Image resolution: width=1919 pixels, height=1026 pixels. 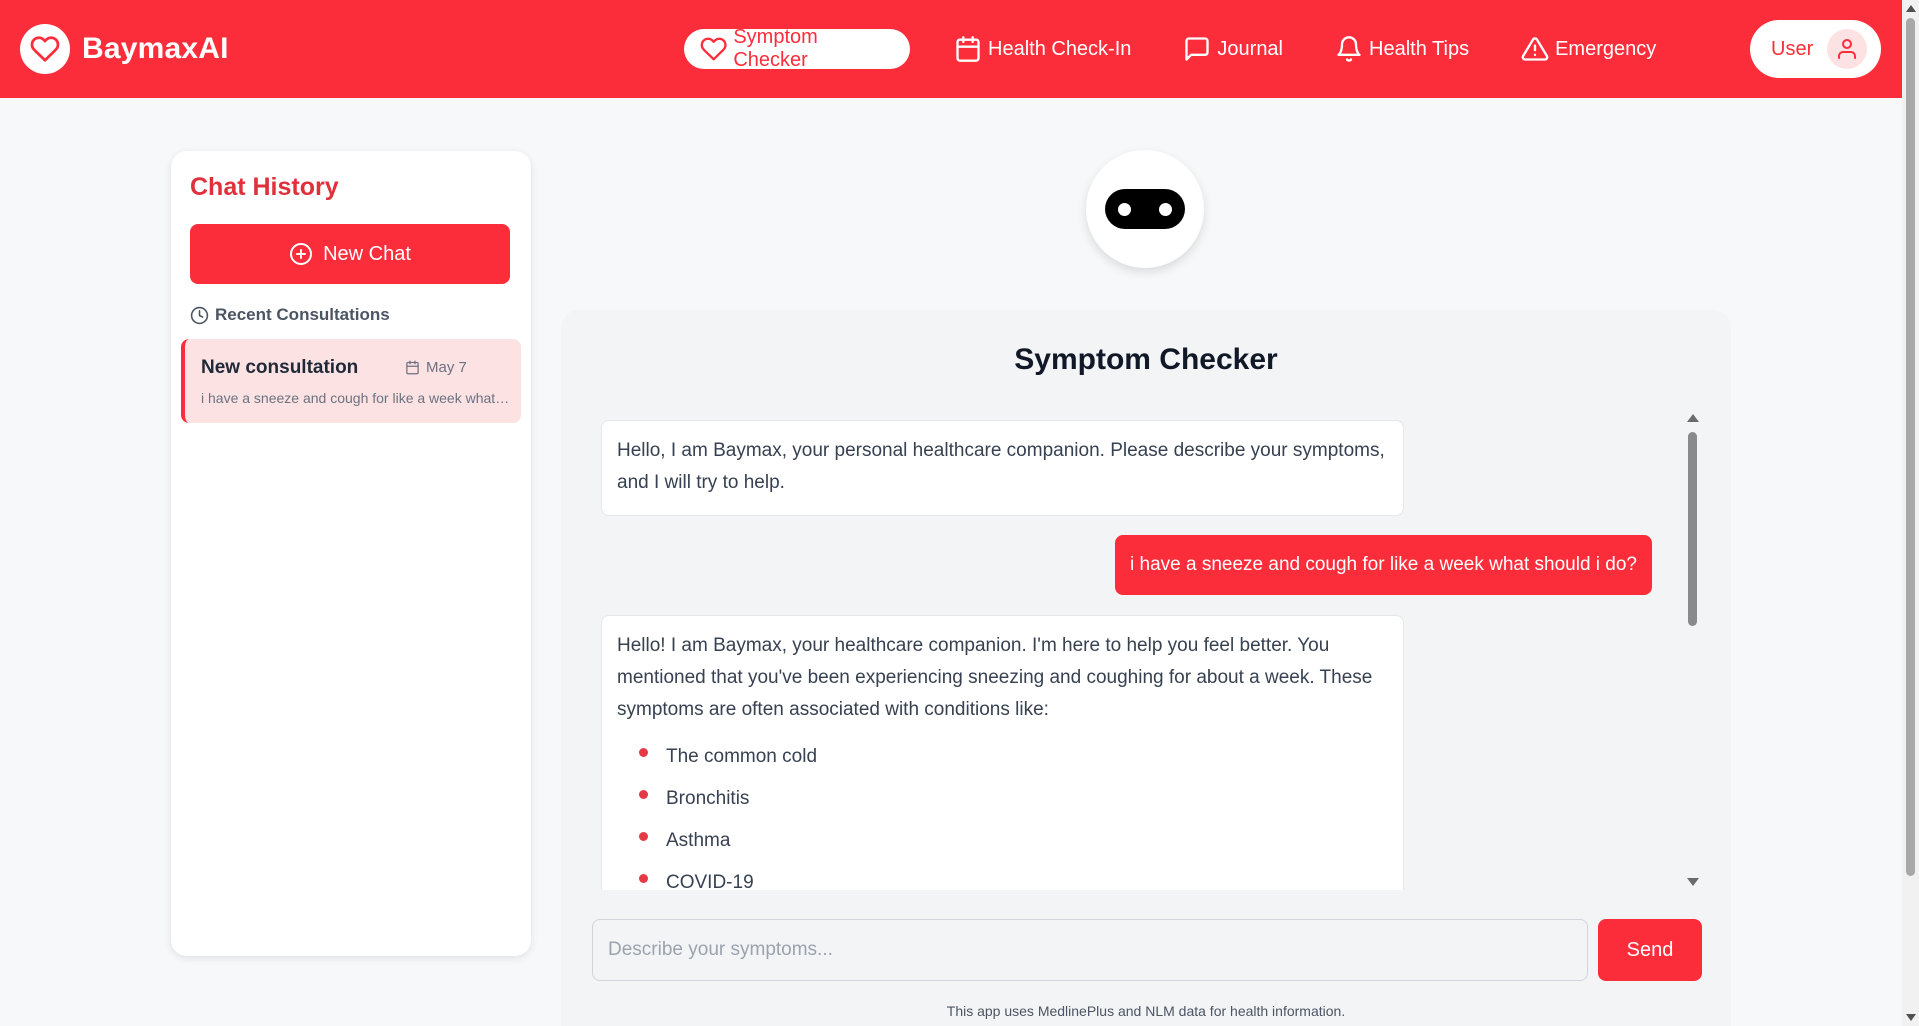 I want to click on nav-journal: Journal, so click(x=1233, y=49).